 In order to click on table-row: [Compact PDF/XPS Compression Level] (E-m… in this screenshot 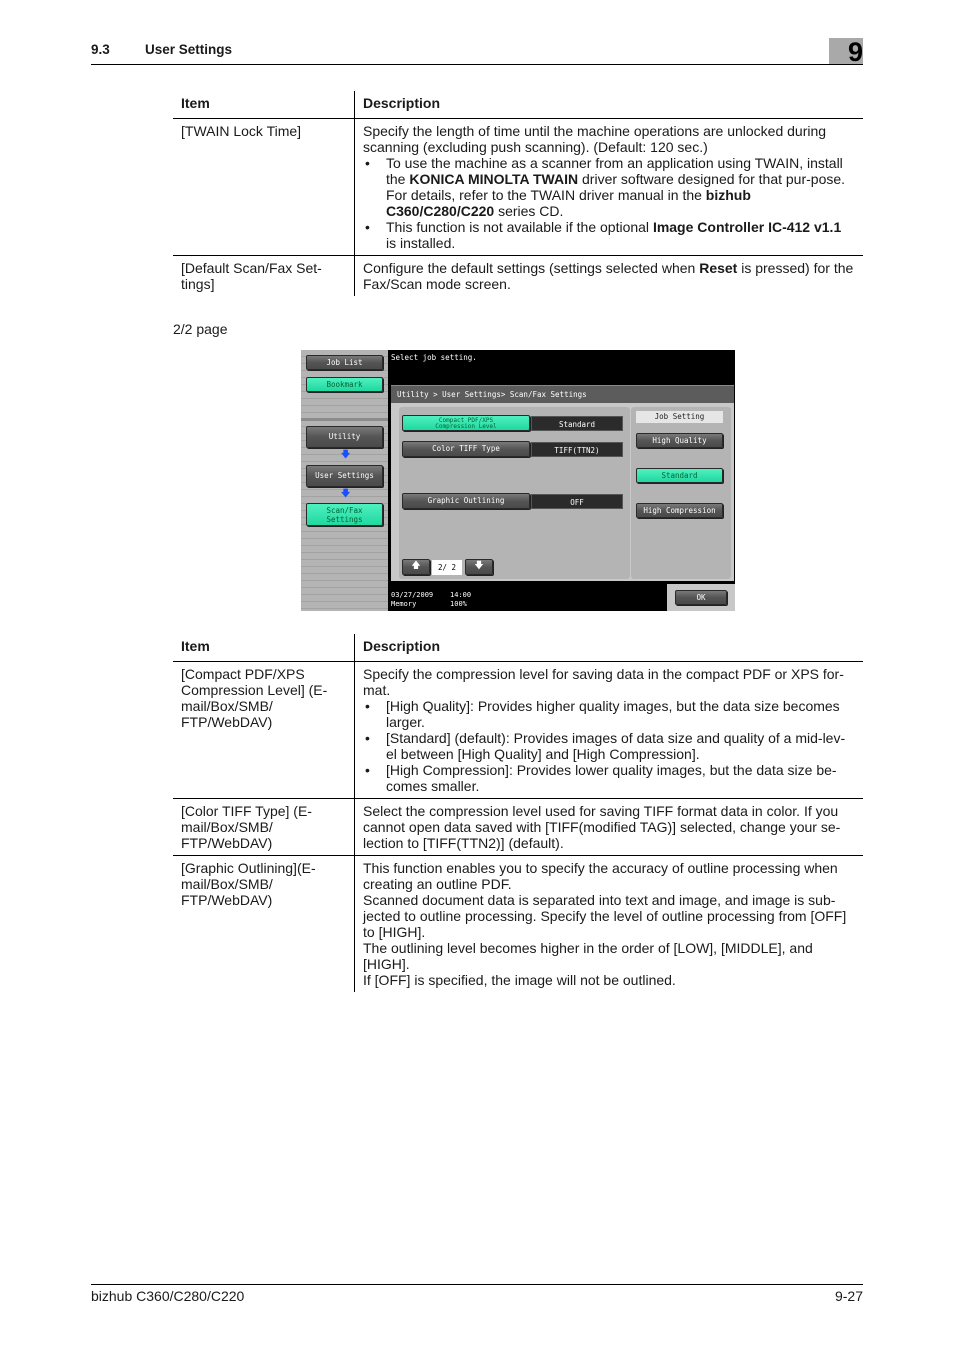, I will do `click(518, 730)`.